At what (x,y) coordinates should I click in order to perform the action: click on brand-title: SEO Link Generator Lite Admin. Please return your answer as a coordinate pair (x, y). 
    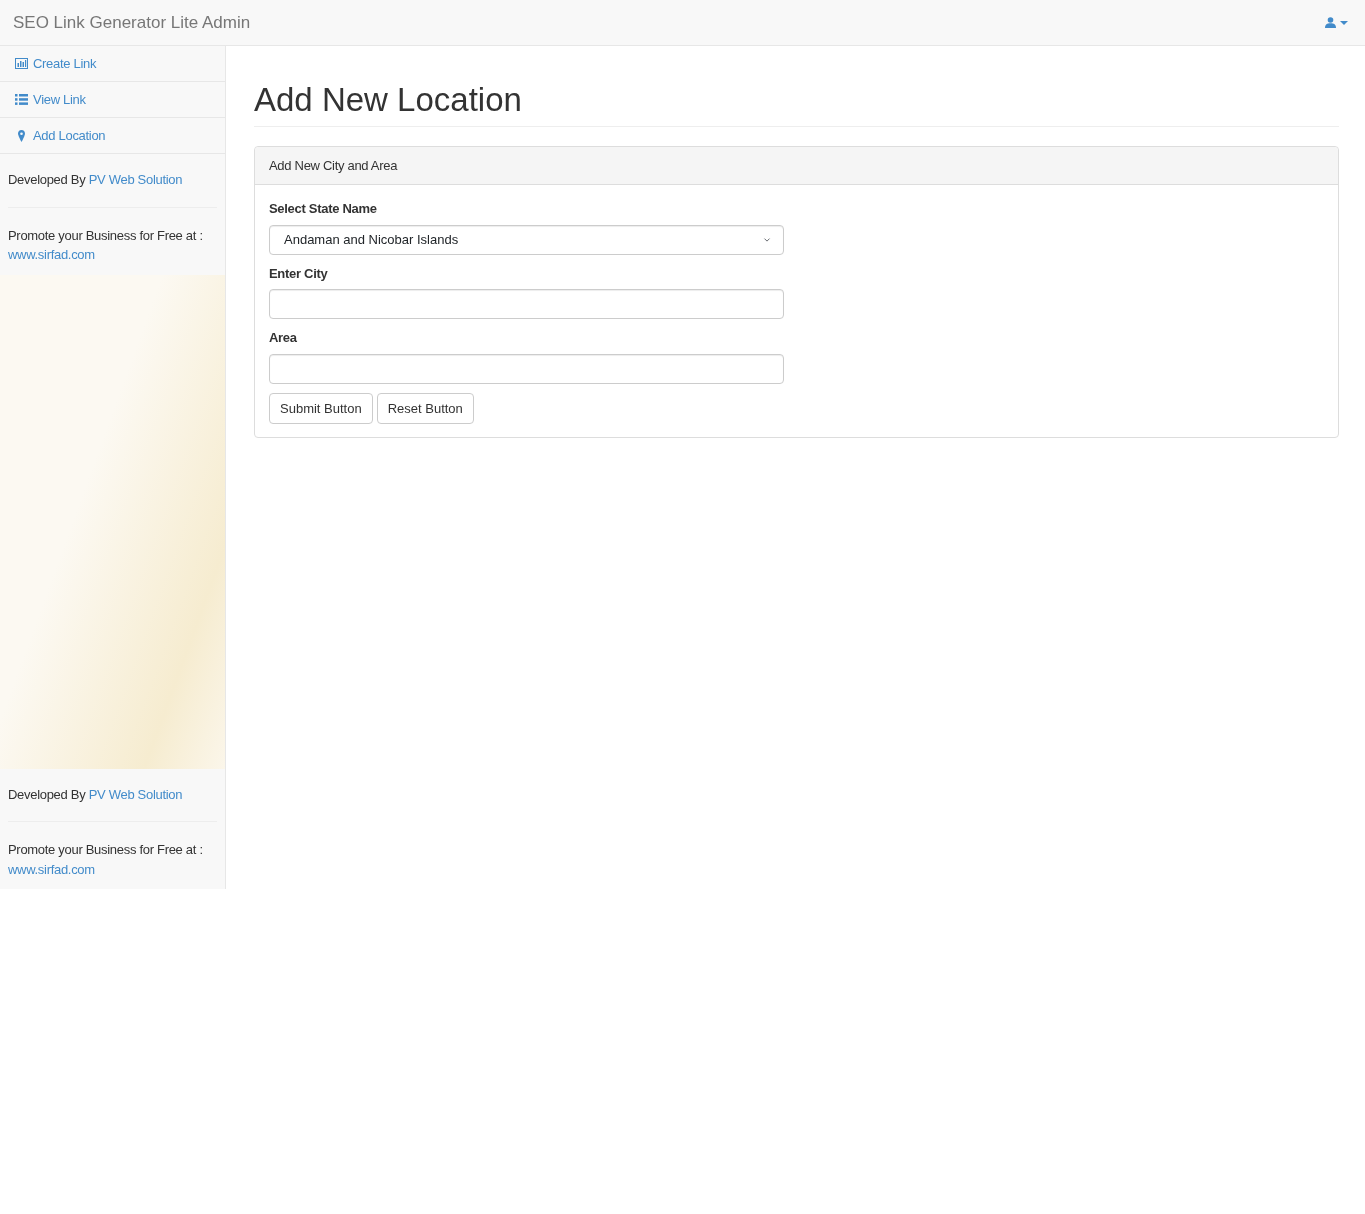
    Looking at the image, I should click on (132, 22).